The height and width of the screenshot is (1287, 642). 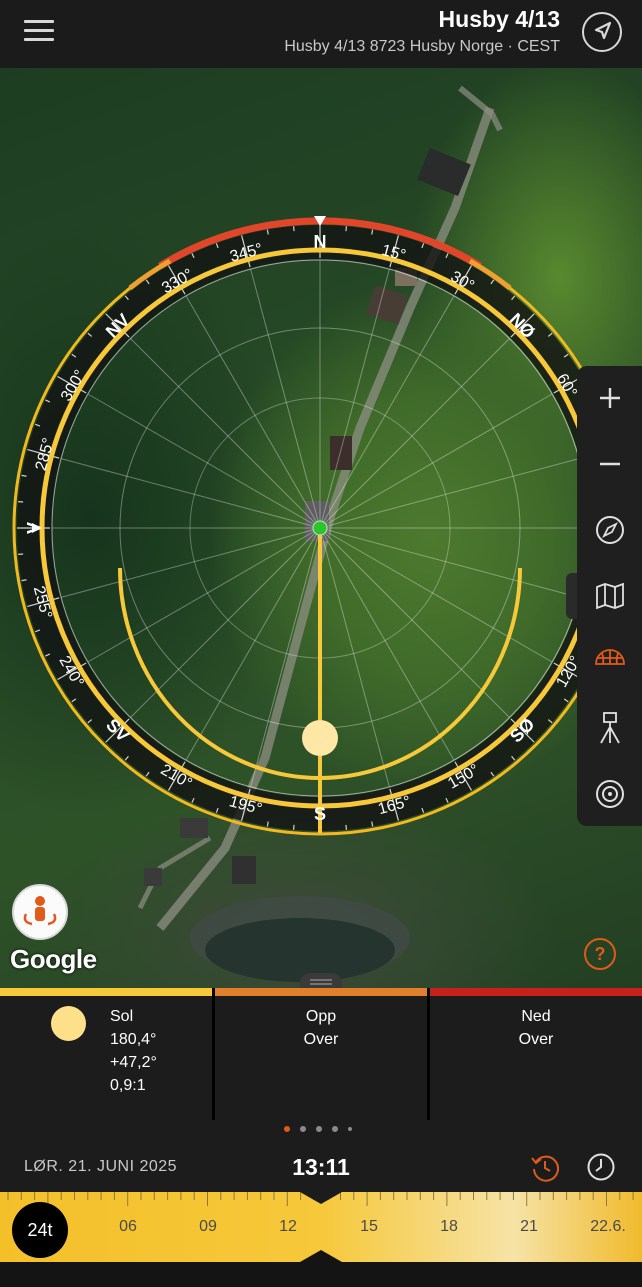 I want to click on bottom-bar, so click(x=321, y=1274).